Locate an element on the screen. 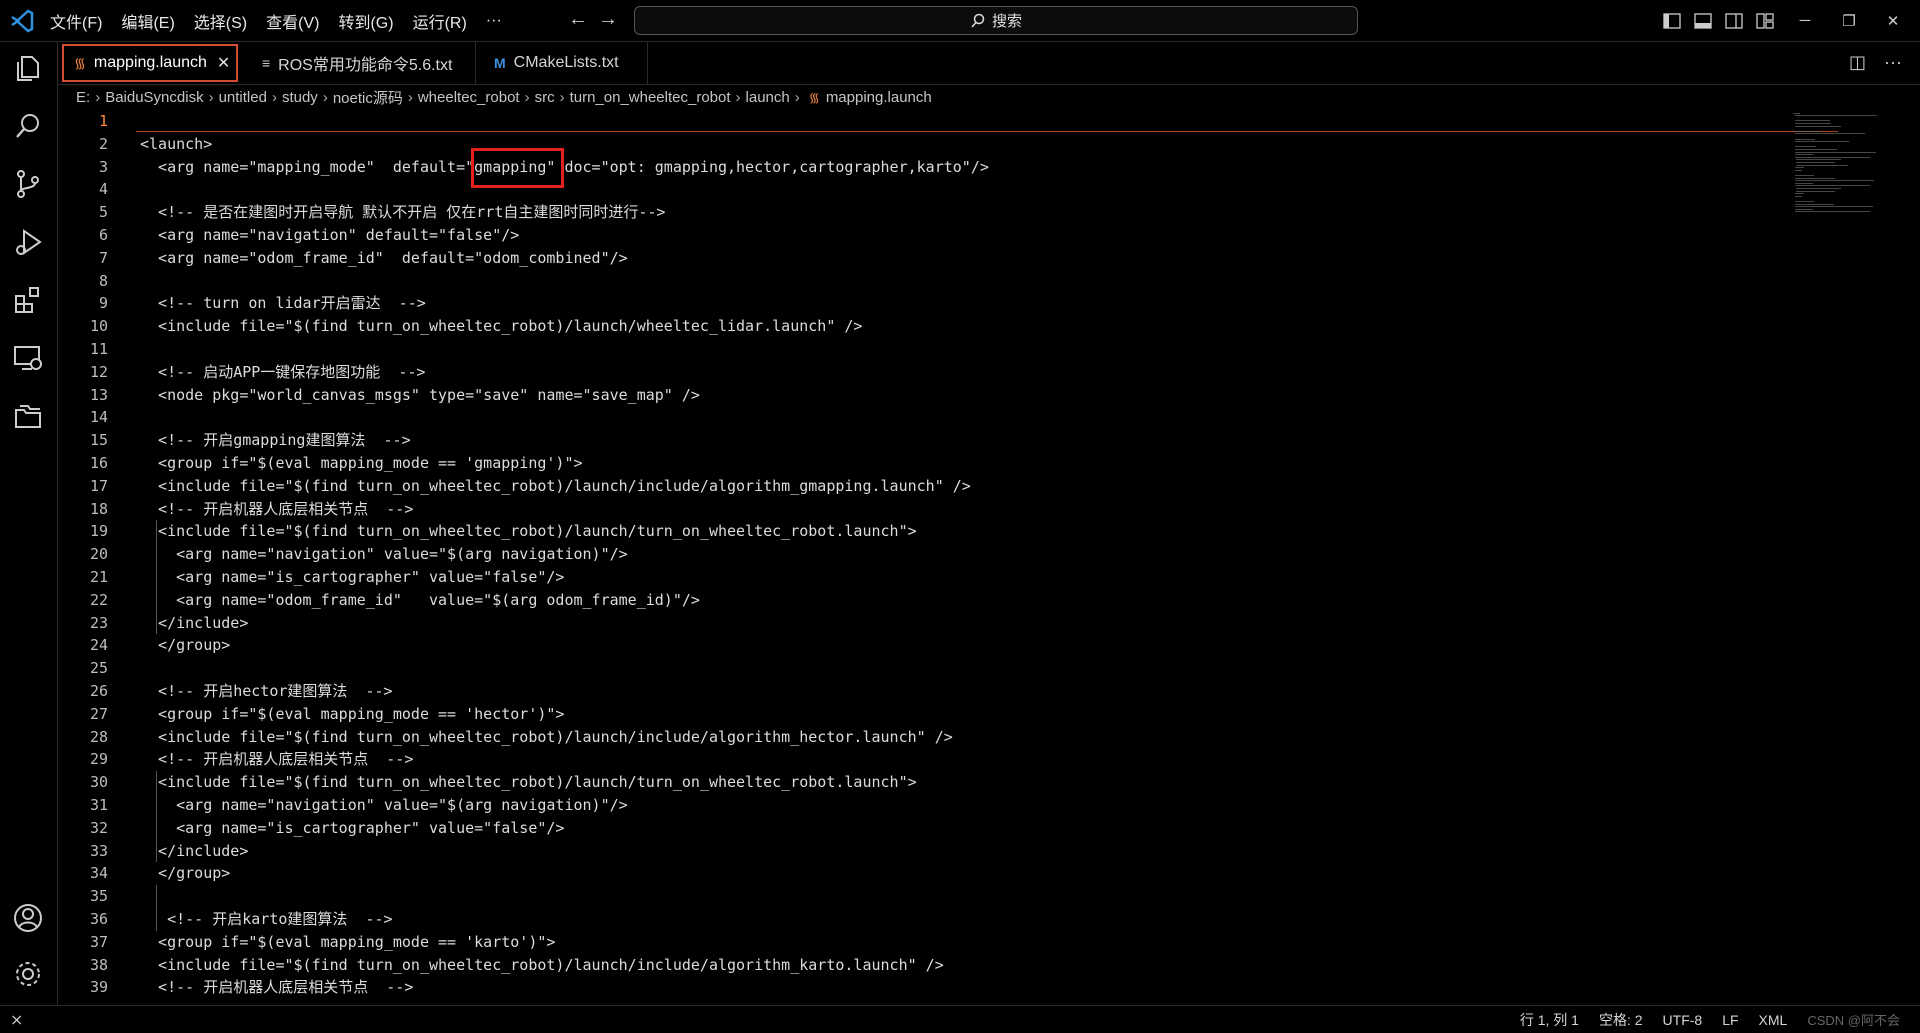 Image resolution: width=1920 pixels, height=1033 pixels. code-line: 11 is located at coordinates (918, 349).